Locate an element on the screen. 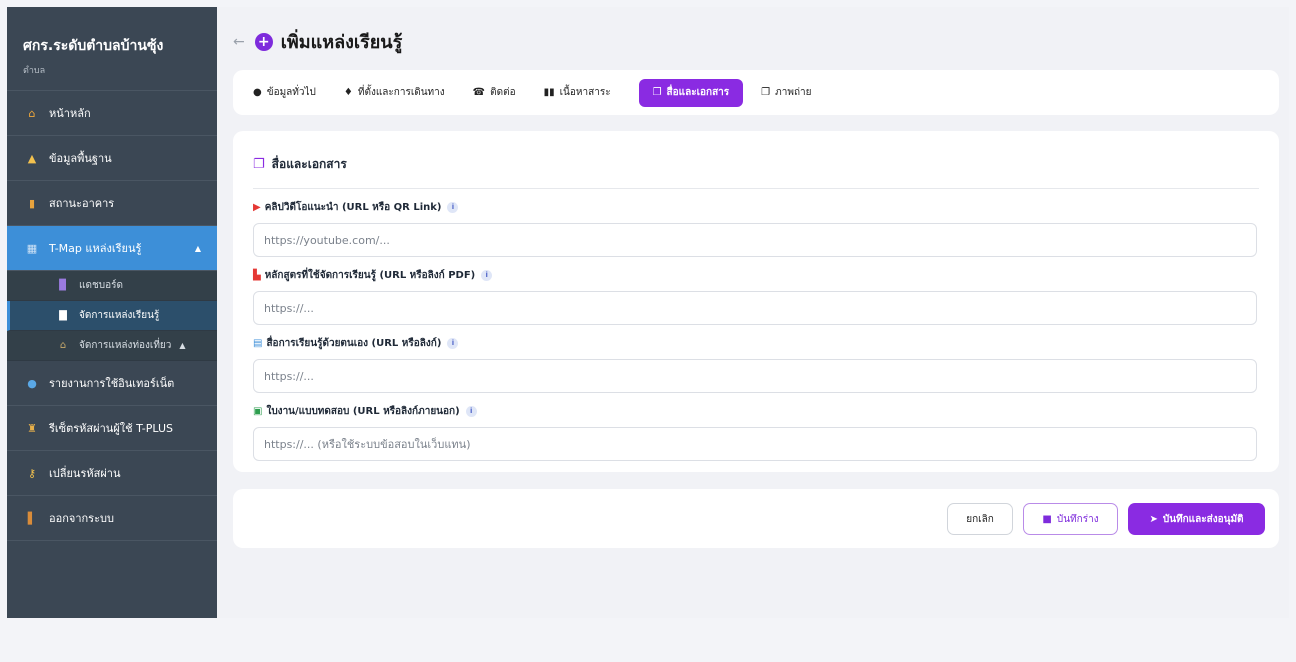 The image size is (1296, 662). field-label-text: สื่อการเรียนรู้ด้วยตนเอง (URL หรือลิงก์) is located at coordinates (354, 343).